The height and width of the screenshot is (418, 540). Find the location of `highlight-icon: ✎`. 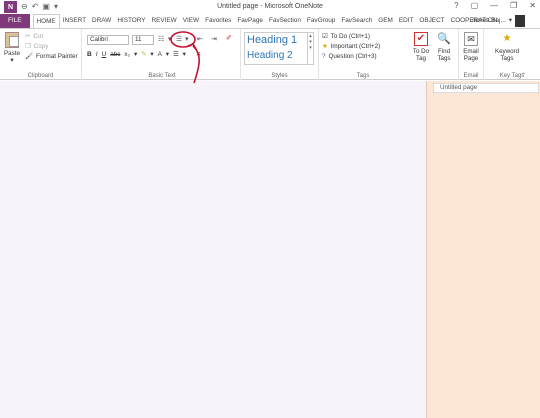

highlight-icon: ✎ is located at coordinates (143, 54).